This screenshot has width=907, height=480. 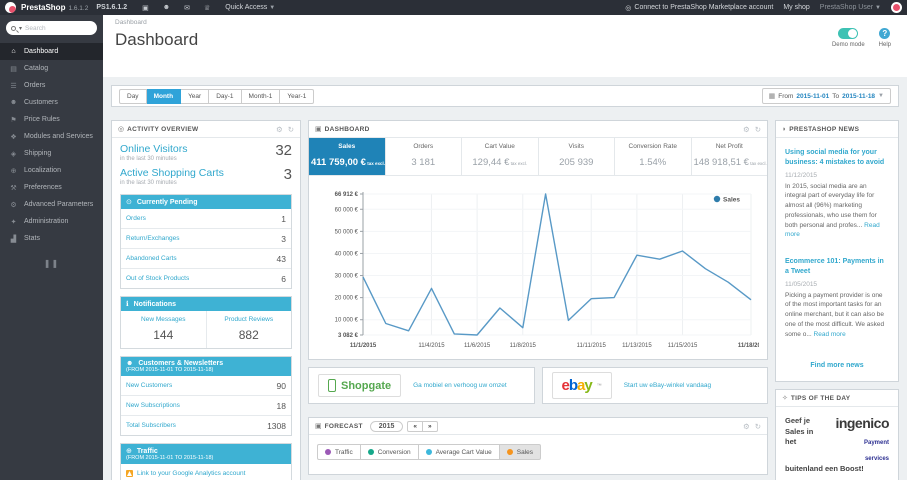 I want to click on sidebar-item-catalog: ▤ Catalog, so click(x=51, y=68).